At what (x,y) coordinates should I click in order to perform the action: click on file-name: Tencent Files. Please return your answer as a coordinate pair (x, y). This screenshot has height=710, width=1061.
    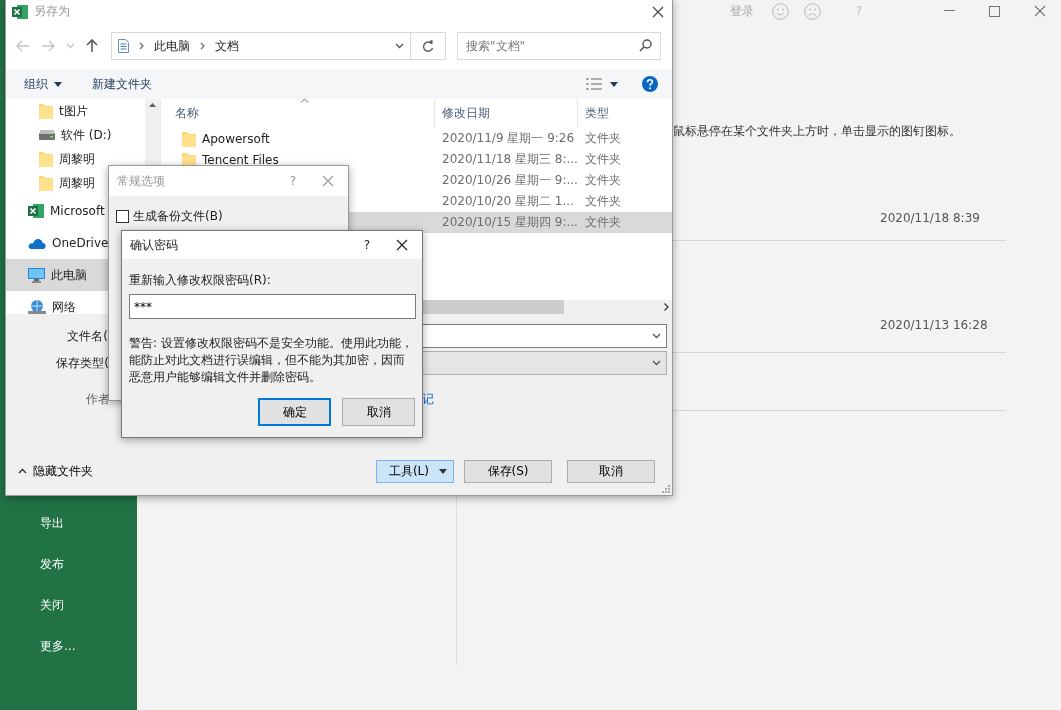
    Looking at the image, I should click on (240, 159).